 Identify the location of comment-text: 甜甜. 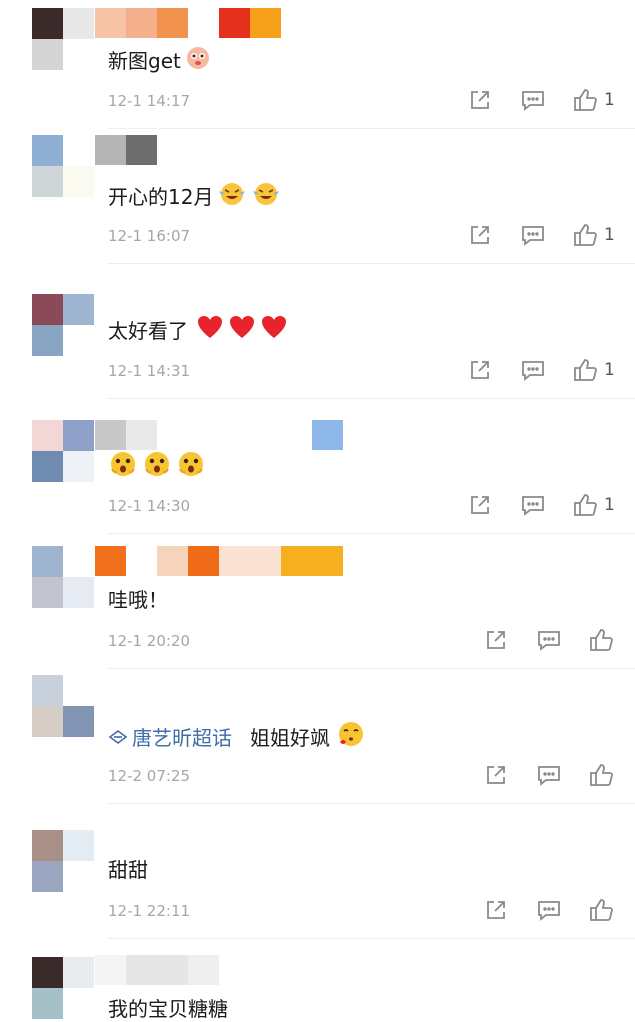
(128, 868).